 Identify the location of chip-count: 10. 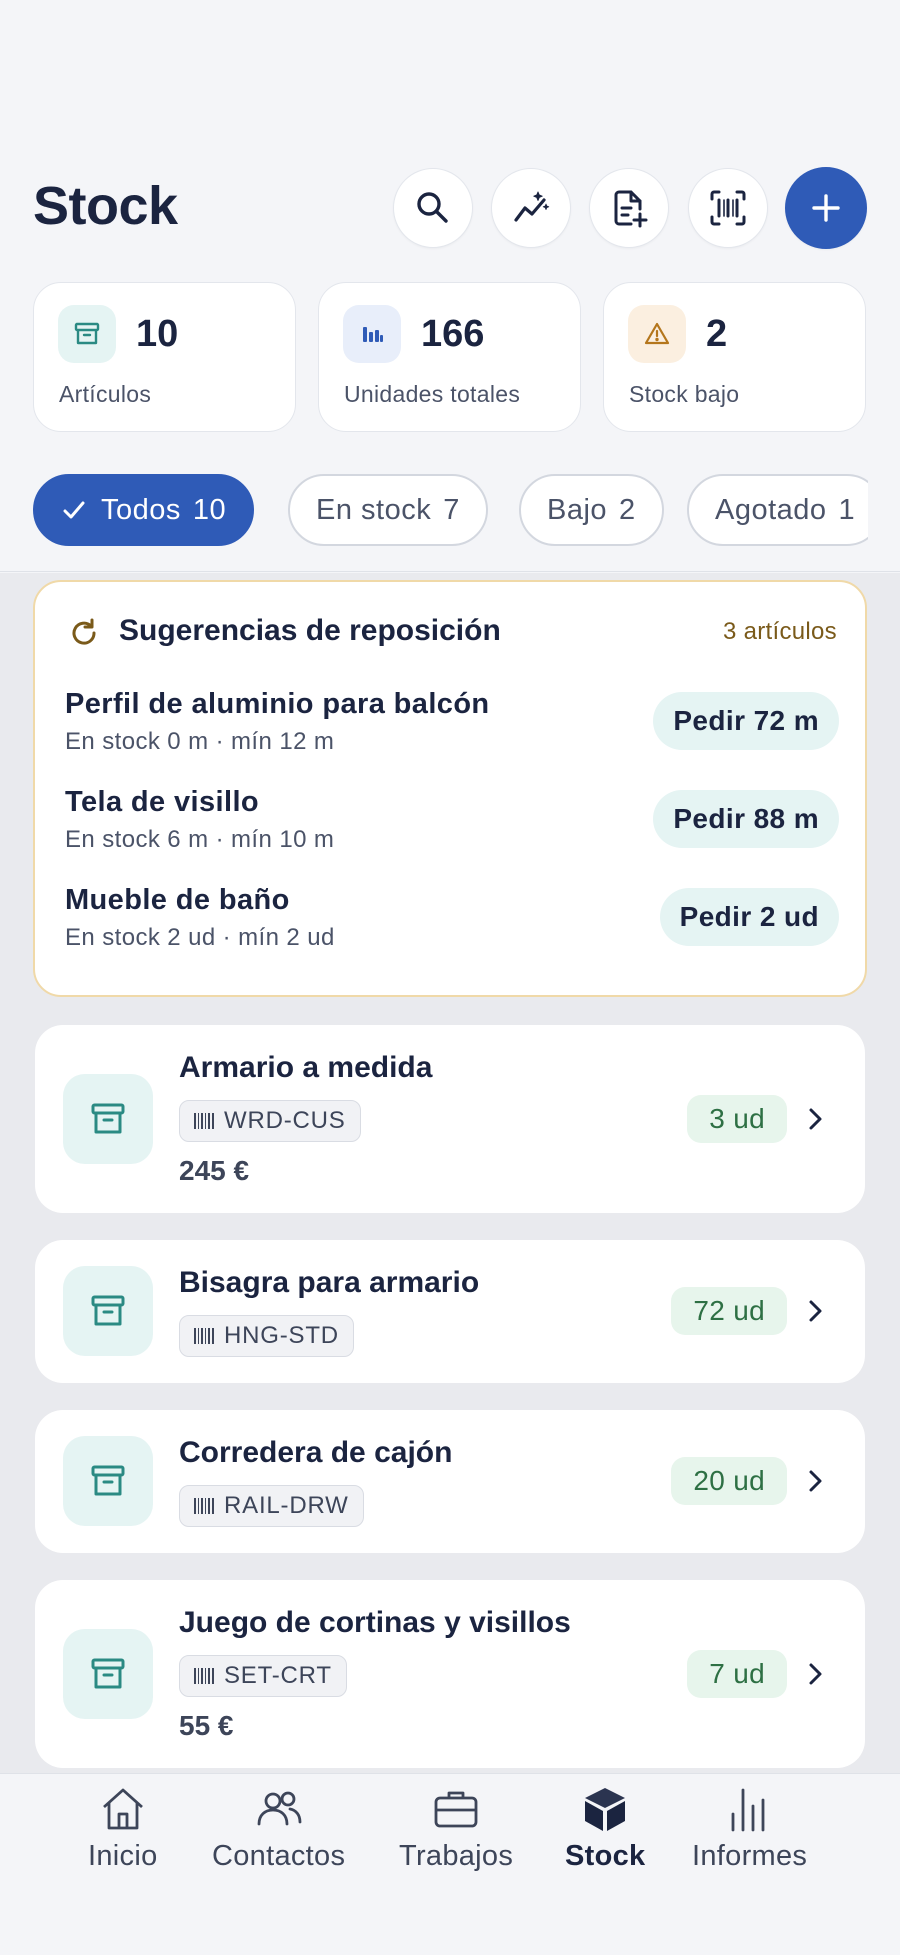
(209, 509).